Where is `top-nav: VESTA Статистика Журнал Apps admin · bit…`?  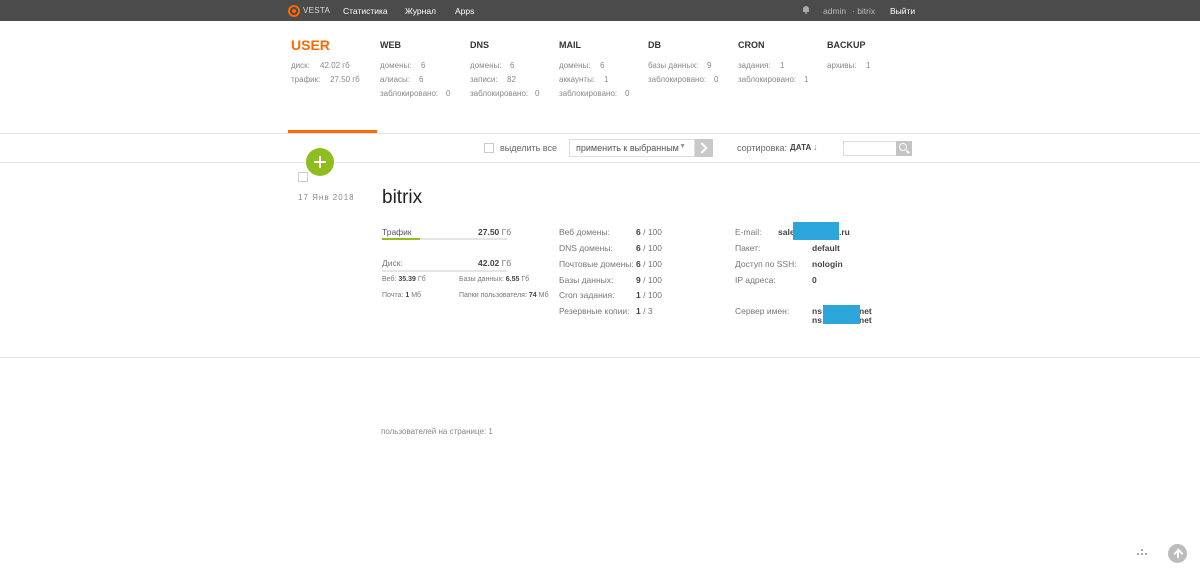
top-nav: VESTA Статистика Журнал Apps admin · bit… is located at coordinates (600, 10).